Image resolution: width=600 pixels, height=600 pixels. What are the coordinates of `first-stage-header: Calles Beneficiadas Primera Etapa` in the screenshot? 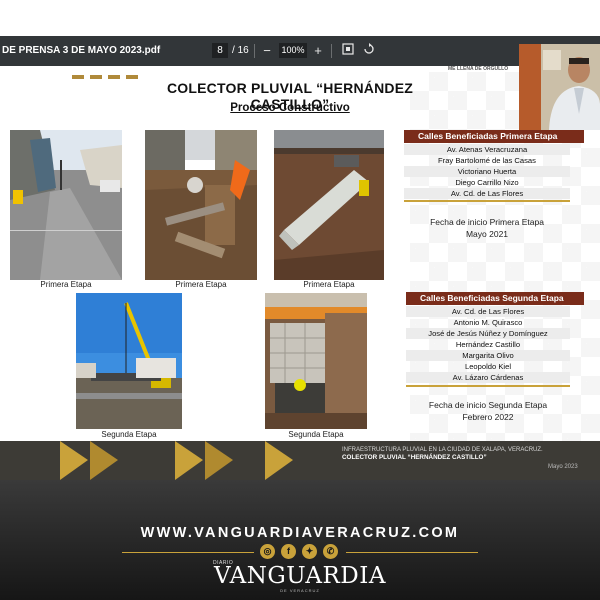 It's located at (494, 136).